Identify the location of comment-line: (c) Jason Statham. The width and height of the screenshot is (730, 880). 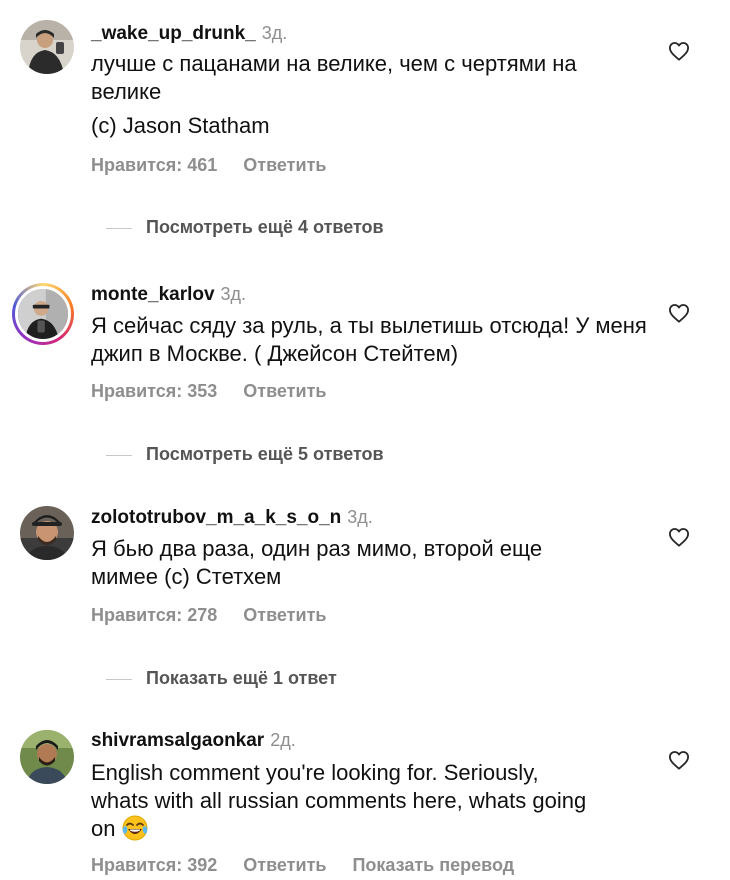
(180, 125).